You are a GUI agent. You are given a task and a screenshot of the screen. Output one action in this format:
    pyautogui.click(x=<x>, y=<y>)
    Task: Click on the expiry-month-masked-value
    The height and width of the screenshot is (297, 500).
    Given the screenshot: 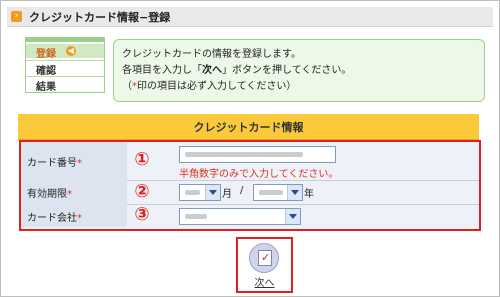 What is the action you would take?
    pyautogui.click(x=192, y=192)
    